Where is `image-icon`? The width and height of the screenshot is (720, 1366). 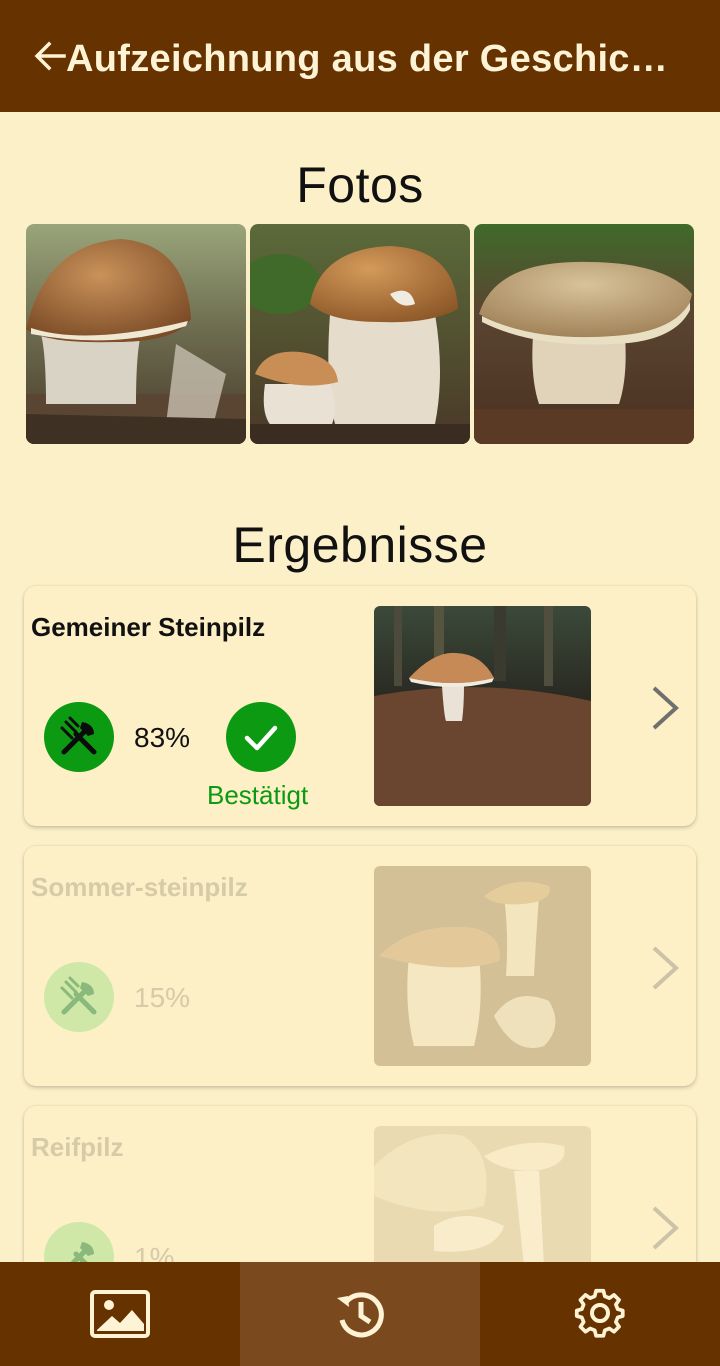 image-icon is located at coordinates (120, 1314).